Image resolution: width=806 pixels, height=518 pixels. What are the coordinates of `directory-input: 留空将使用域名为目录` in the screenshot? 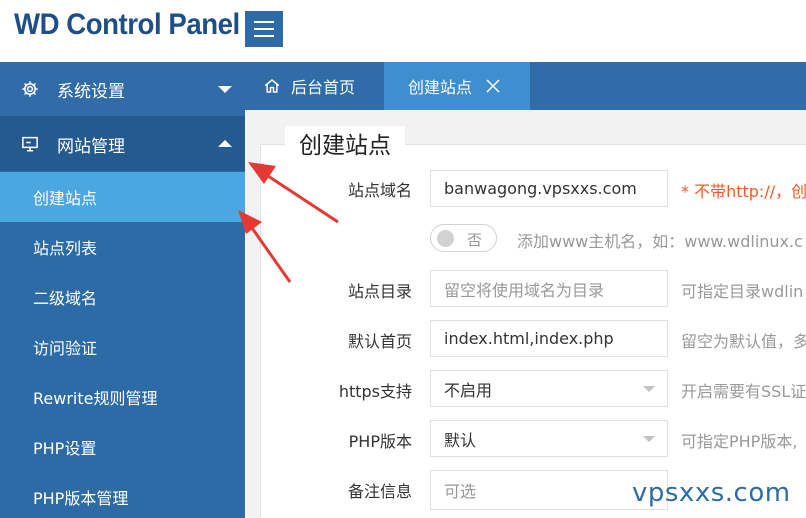 It's located at (549, 288).